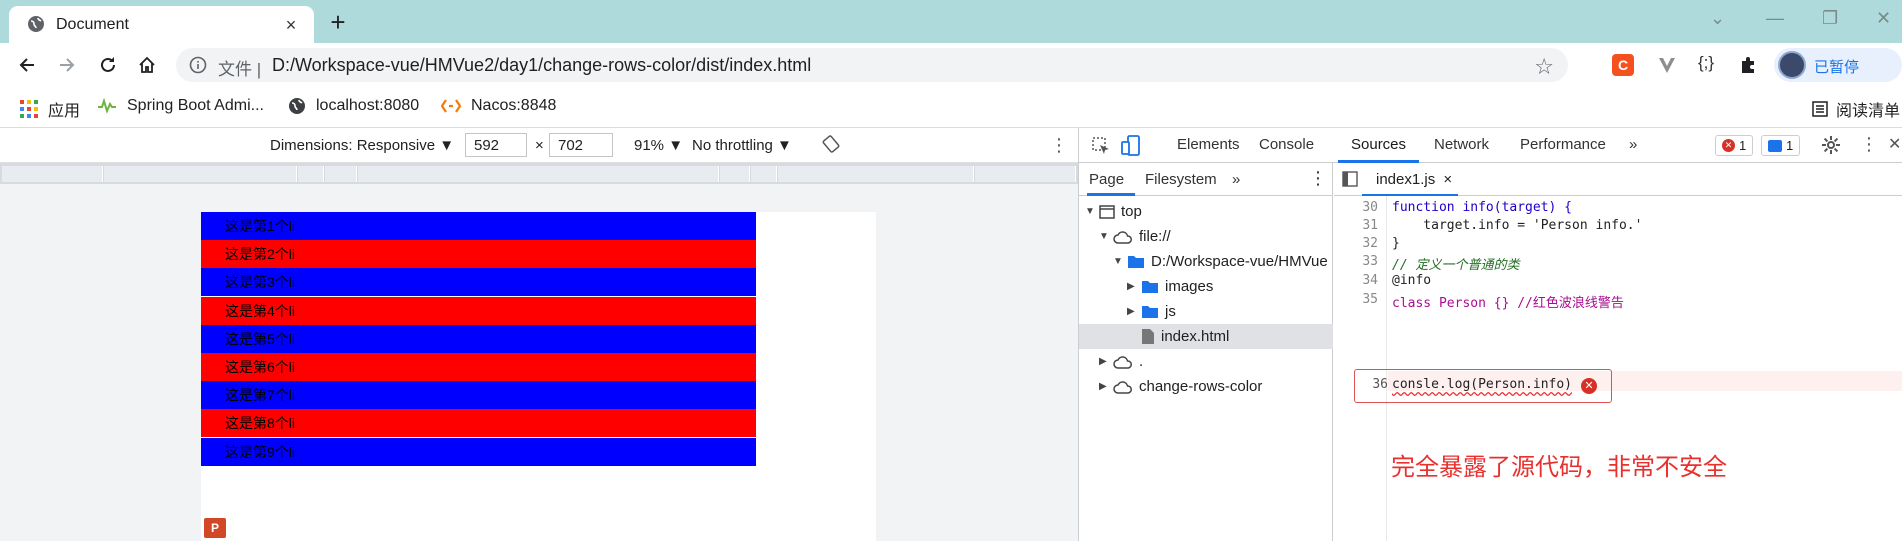 This screenshot has height=541, width=1902. What do you see at coordinates (1396, 243) in the screenshot?
I see `code-line: }` at bounding box center [1396, 243].